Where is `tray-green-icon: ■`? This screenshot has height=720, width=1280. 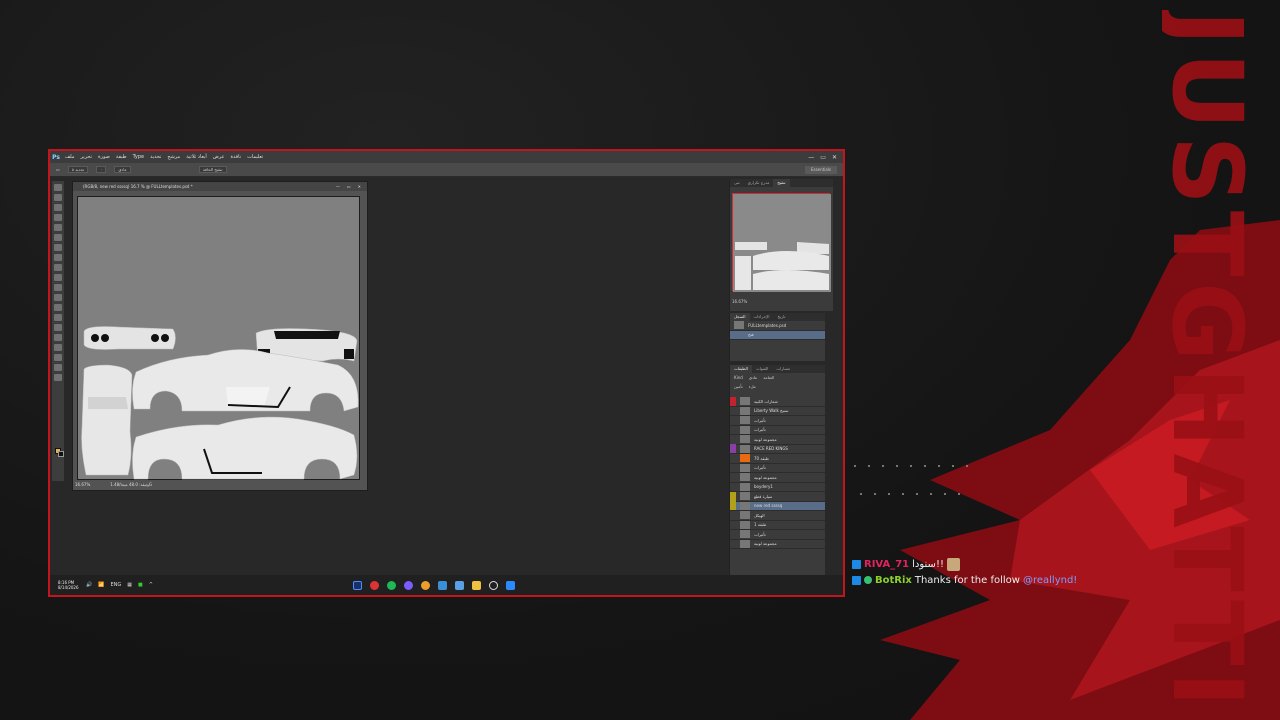 tray-green-icon: ■ is located at coordinates (140, 585).